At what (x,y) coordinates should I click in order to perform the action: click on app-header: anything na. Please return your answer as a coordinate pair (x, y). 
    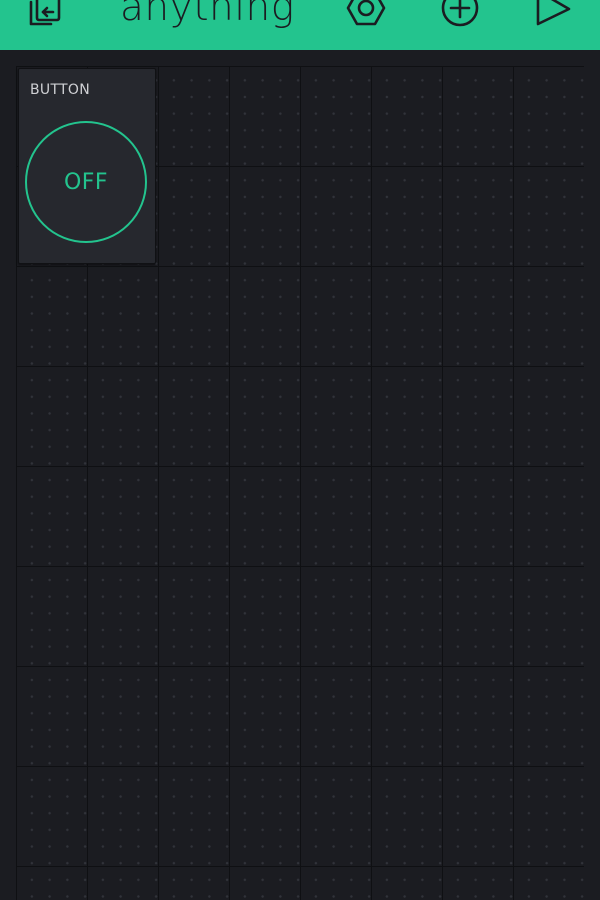
    Looking at the image, I should click on (300, 25).